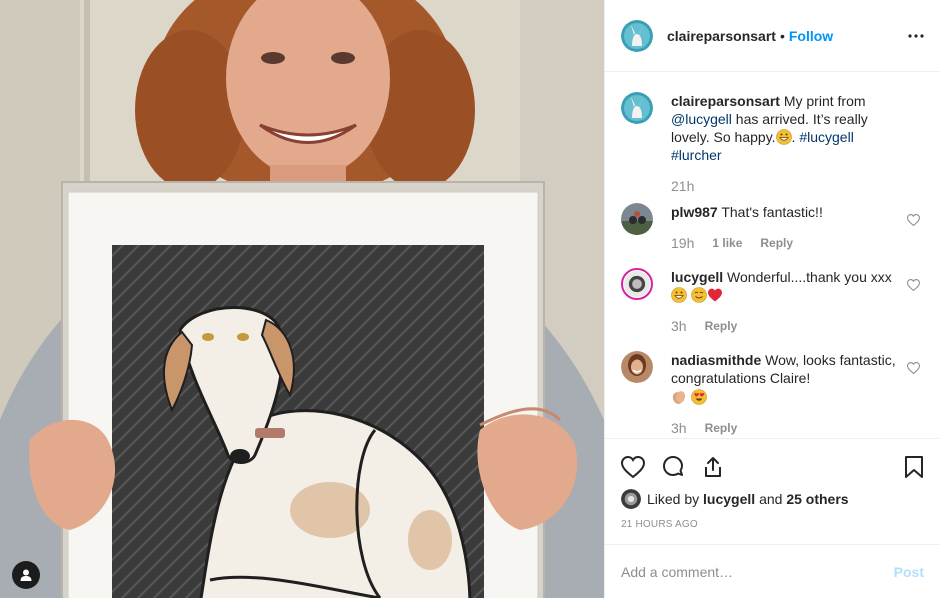  Describe the element at coordinates (714, 295) in the screenshot. I see `red-heart-emoji-icon` at that location.